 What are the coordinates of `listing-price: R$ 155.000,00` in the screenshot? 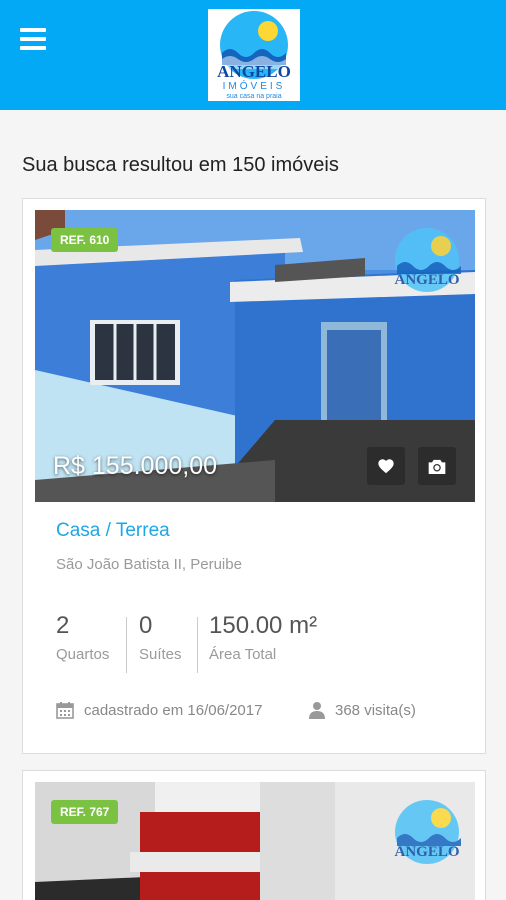 It's located at (135, 466).